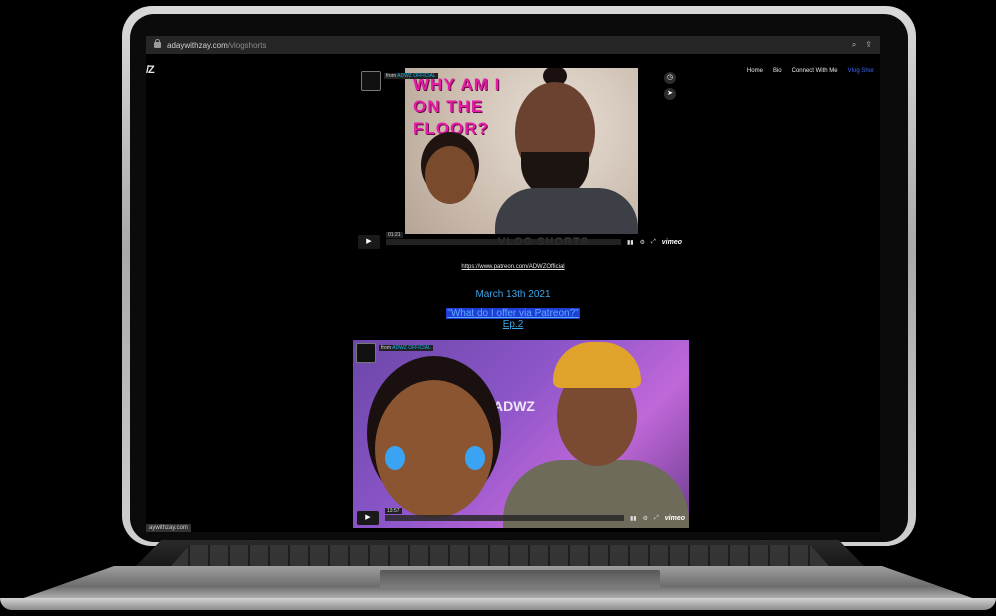  What do you see at coordinates (777, 71) in the screenshot?
I see `nav-bio: Bio` at bounding box center [777, 71].